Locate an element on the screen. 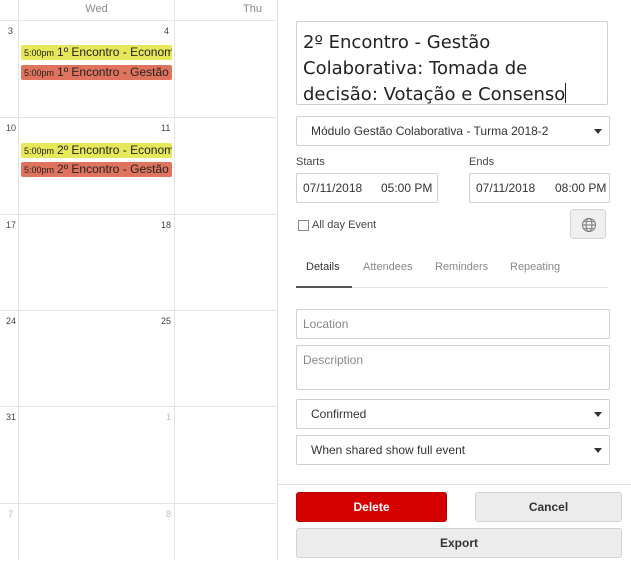  tab-details: Details is located at coordinates (323, 267).